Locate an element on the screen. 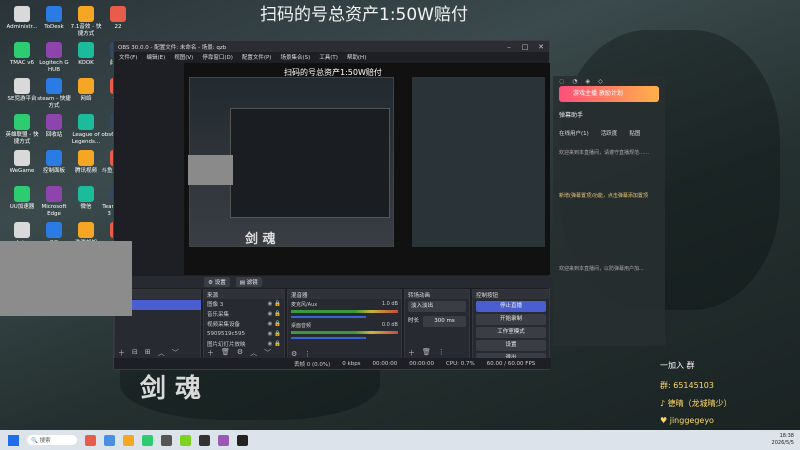  maximize-button: □ is located at coordinates (525, 47).